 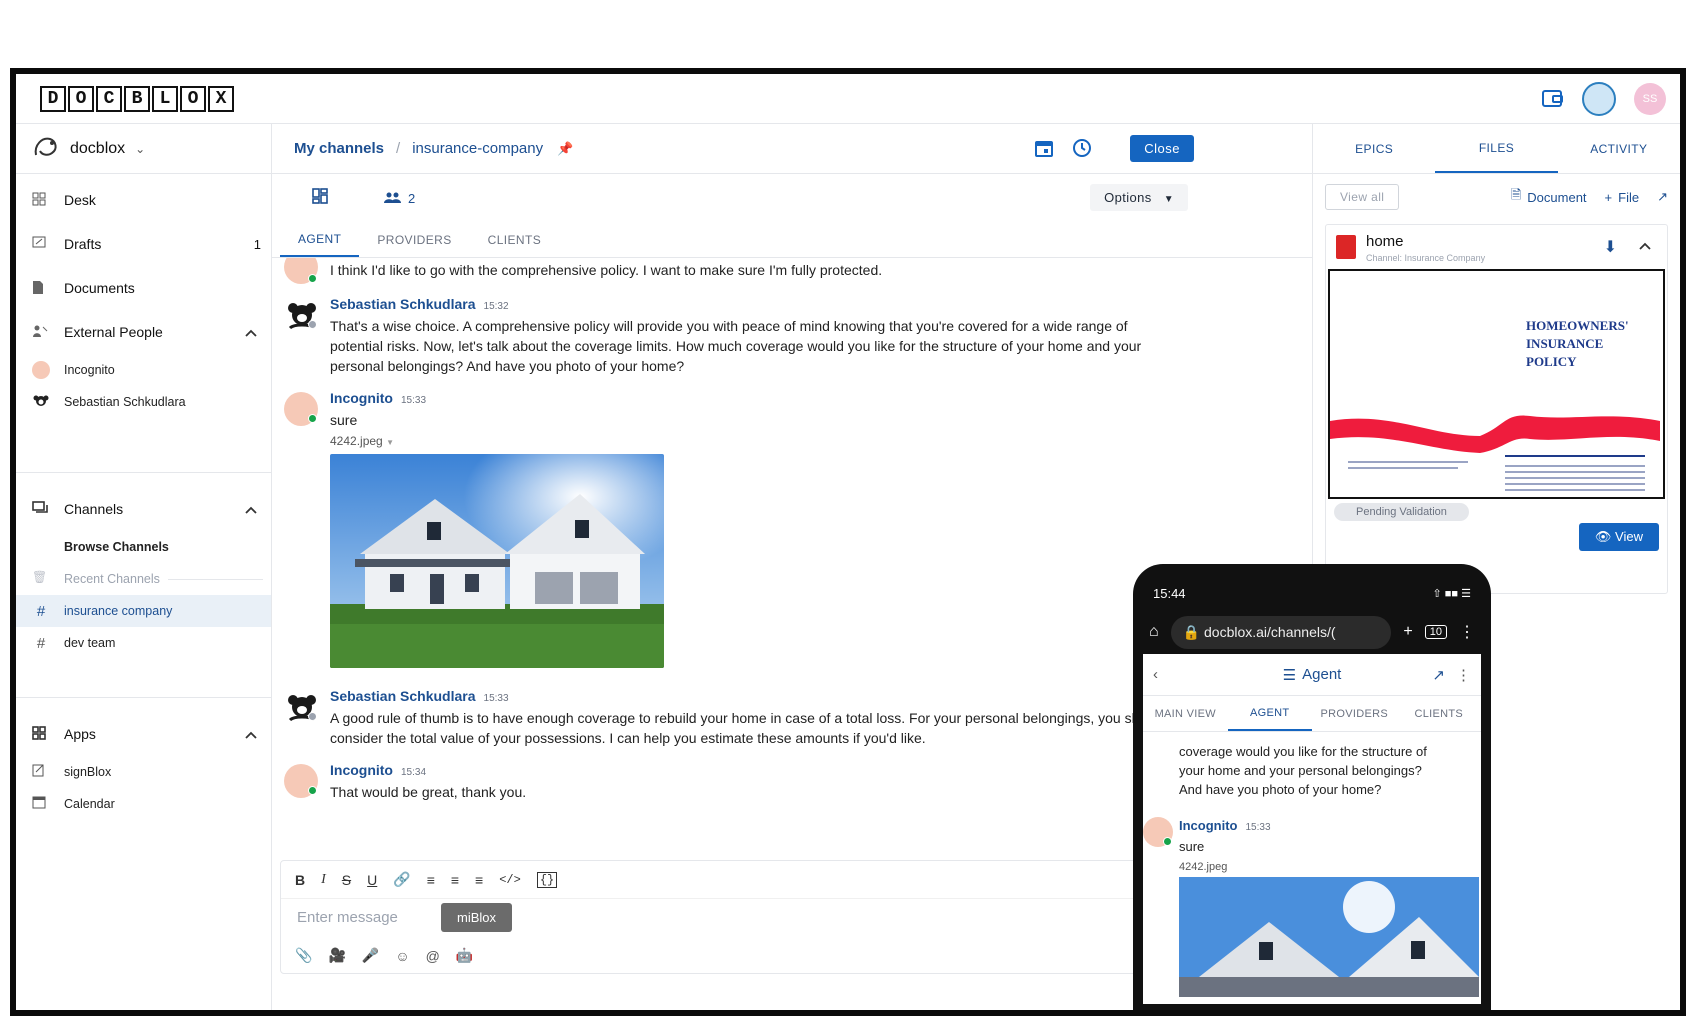 I want to click on message: Incognito 15:33 sure 4242.jpeg, so click(x=1312, y=907).